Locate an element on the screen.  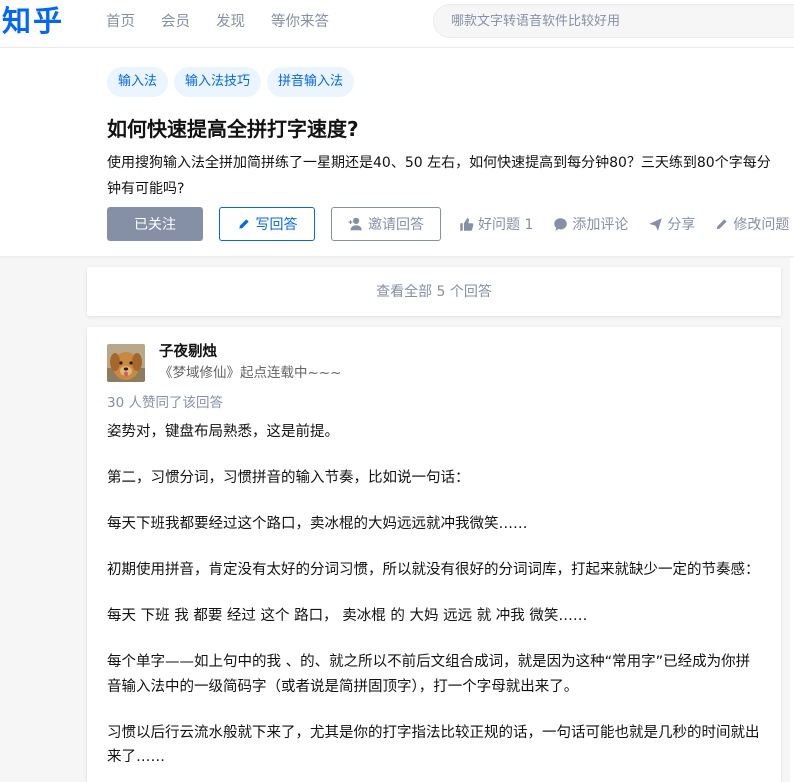
topic-tag-pinyin-input: 拼音输入法 is located at coordinates (311, 82).